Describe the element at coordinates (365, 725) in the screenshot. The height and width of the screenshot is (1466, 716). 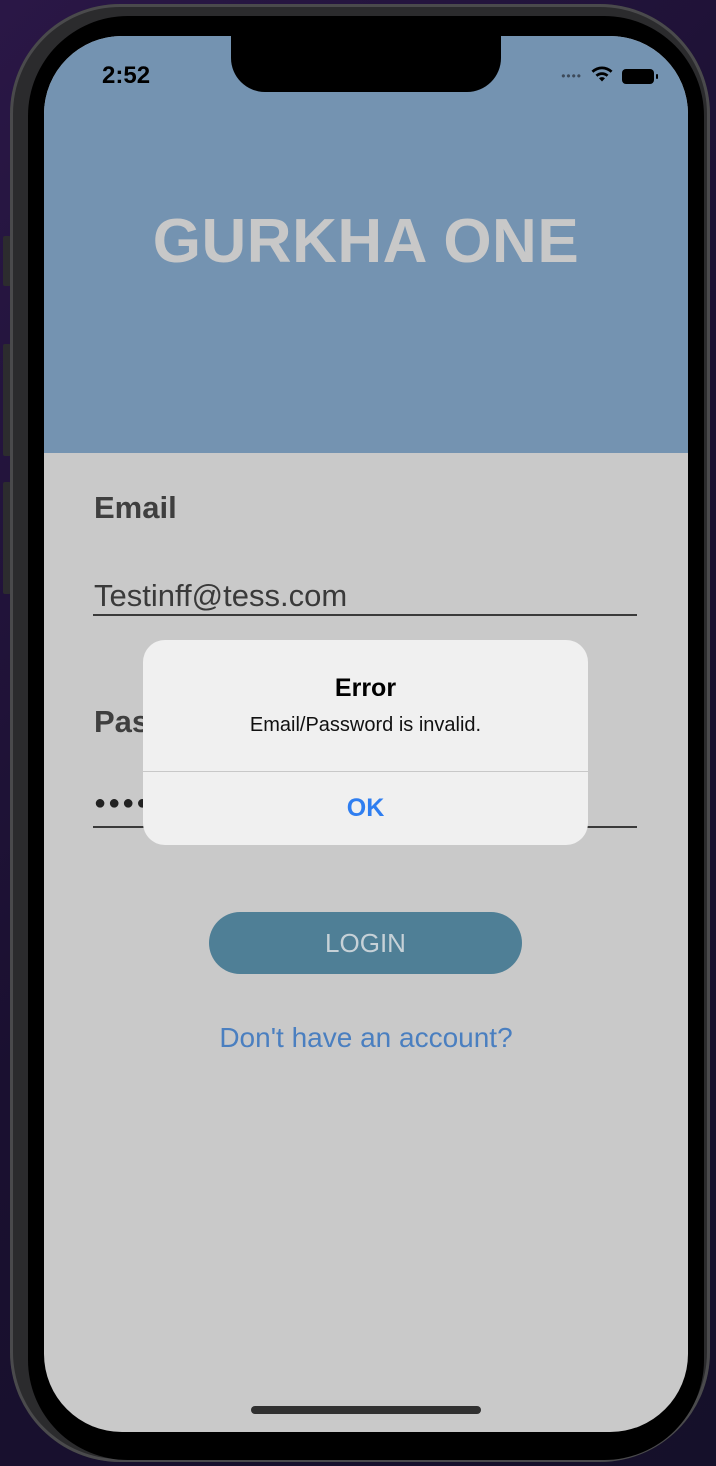
I see `alert-message: Email/Password is invalid.` at that location.